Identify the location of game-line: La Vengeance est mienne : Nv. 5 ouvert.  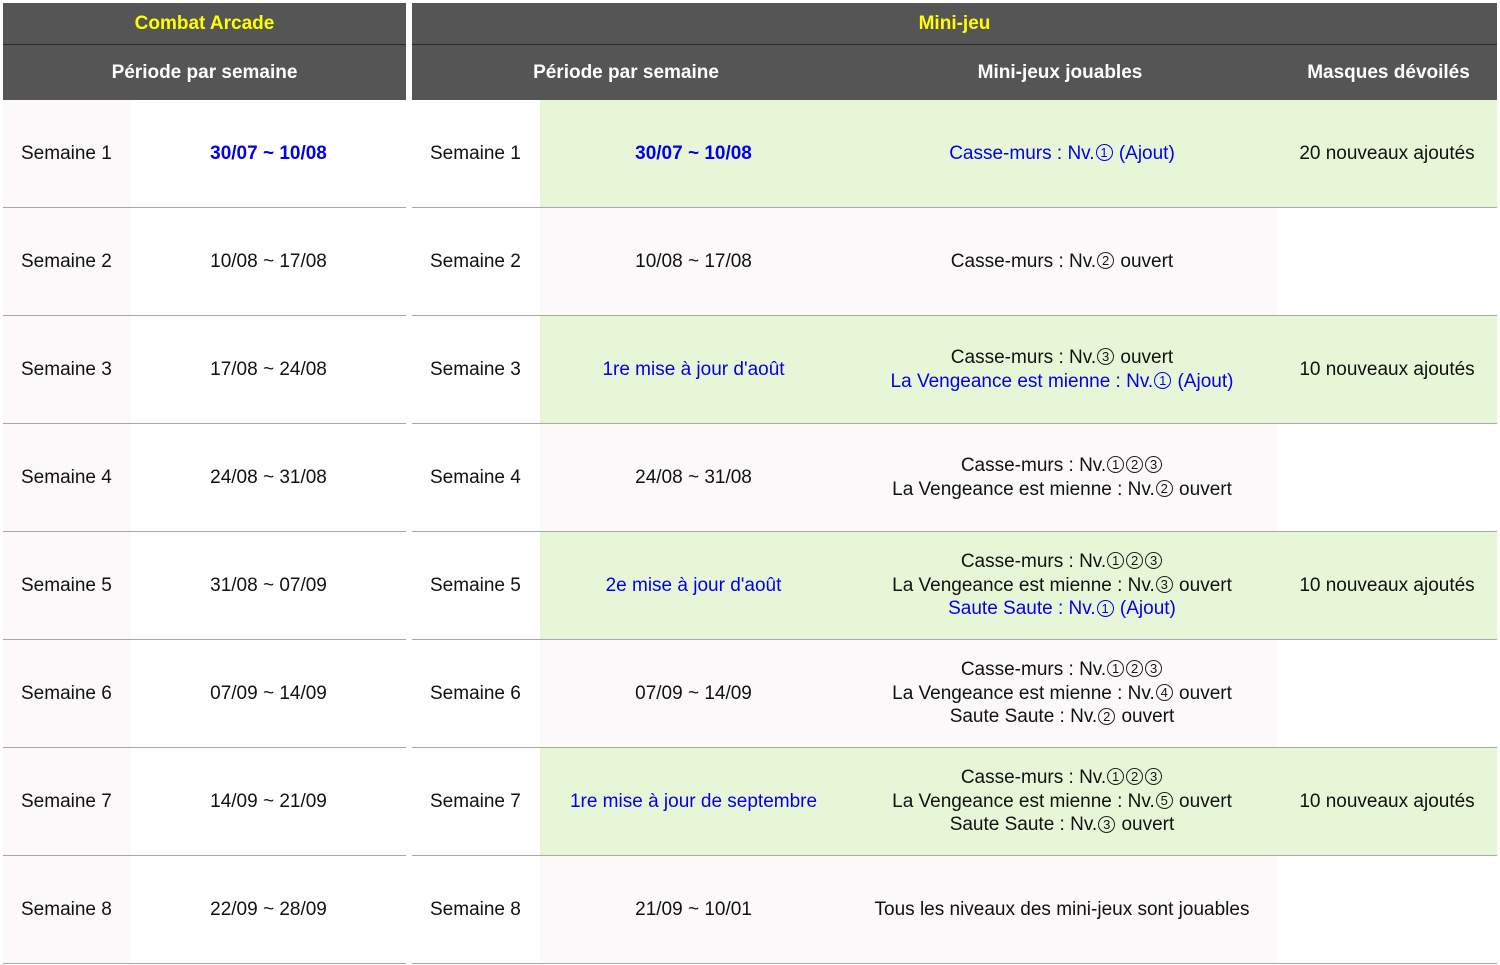
(1062, 802).